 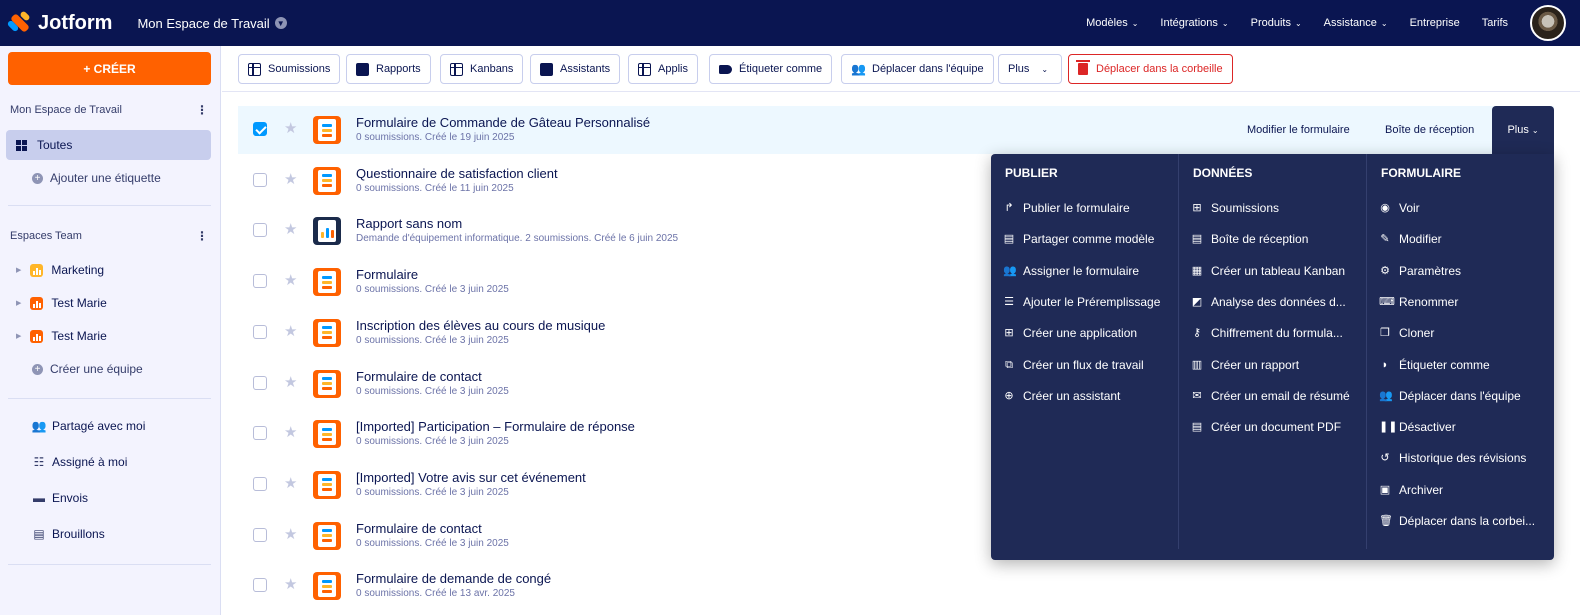 What do you see at coordinates (432, 543) in the screenshot?
I see `form-meta: 0 soumissions. Créé le 3 juin 2025` at bounding box center [432, 543].